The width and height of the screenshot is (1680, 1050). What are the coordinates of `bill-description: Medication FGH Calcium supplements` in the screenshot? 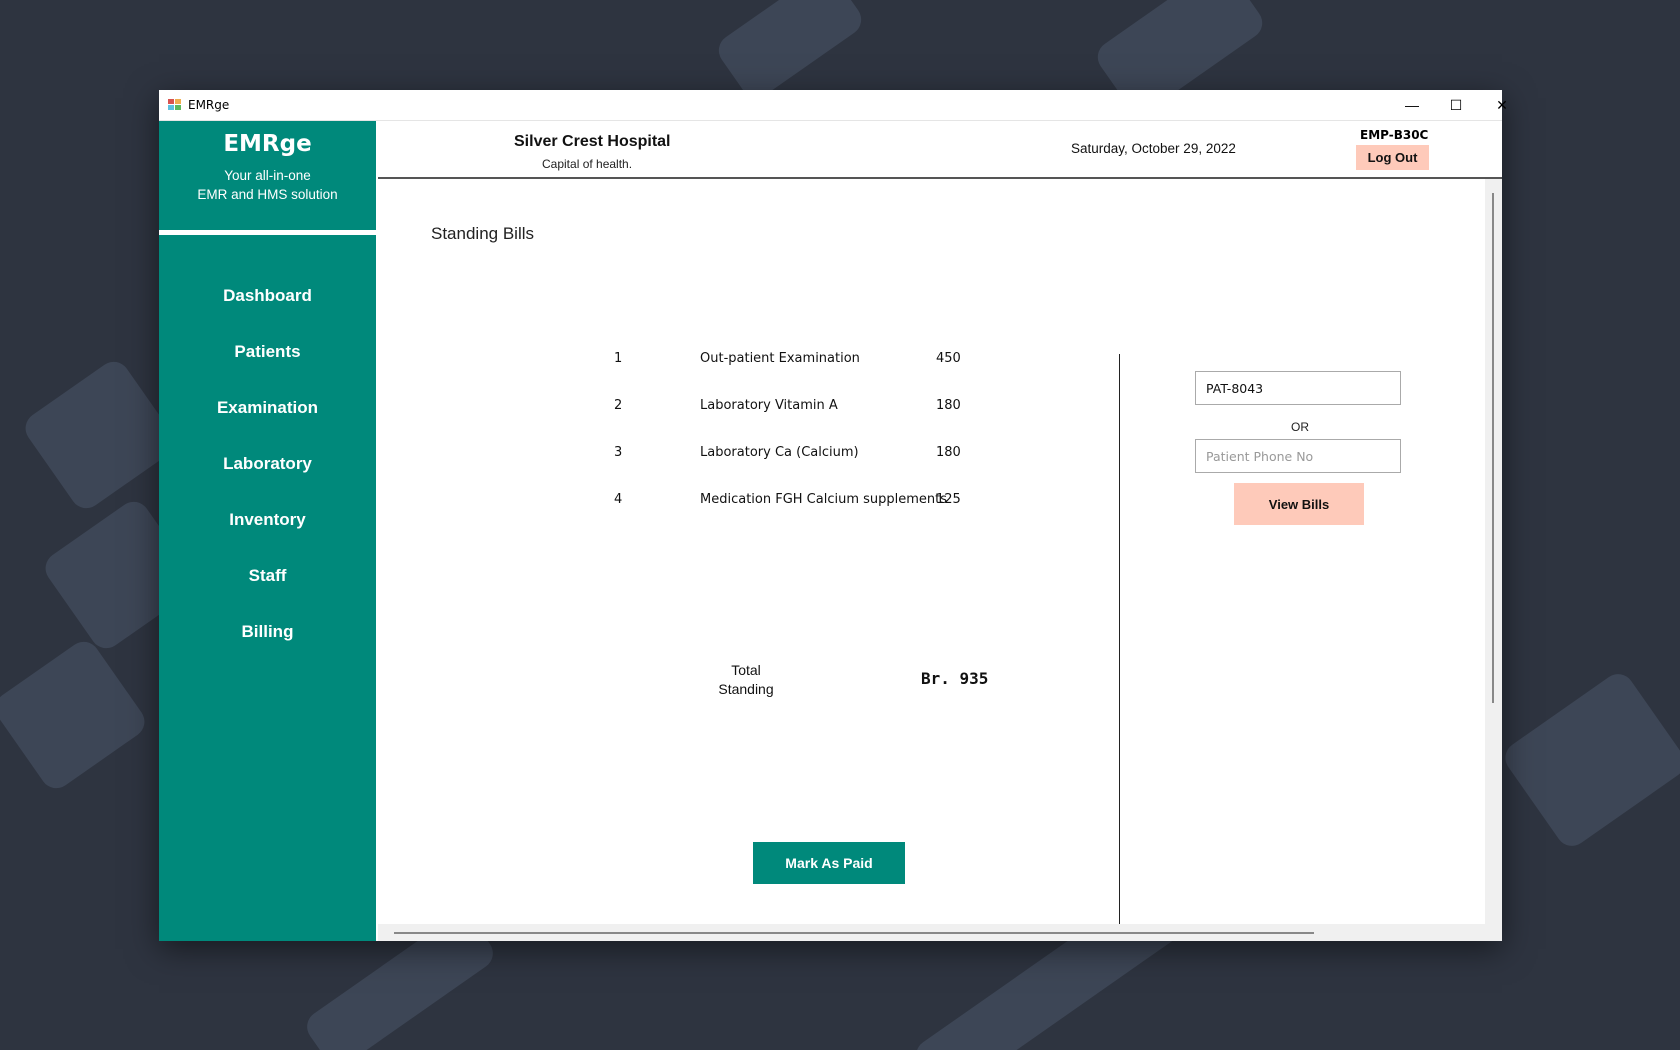 It's located at (824, 499).